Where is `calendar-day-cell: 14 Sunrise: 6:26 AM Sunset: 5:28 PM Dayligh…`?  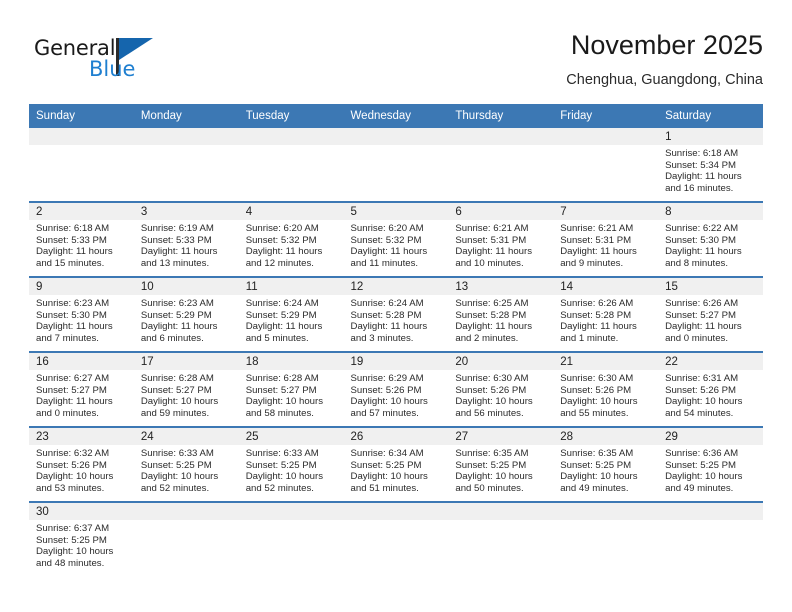 calendar-day-cell: 14 Sunrise: 6:26 AM Sunset: 5:28 PM Dayligh… is located at coordinates (606, 314).